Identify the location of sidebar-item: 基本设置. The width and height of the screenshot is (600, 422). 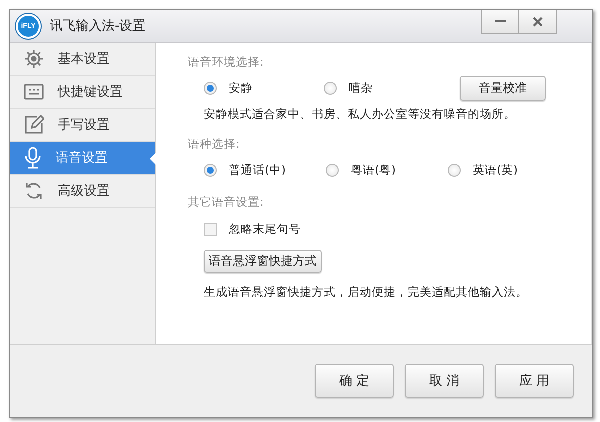
(82, 59).